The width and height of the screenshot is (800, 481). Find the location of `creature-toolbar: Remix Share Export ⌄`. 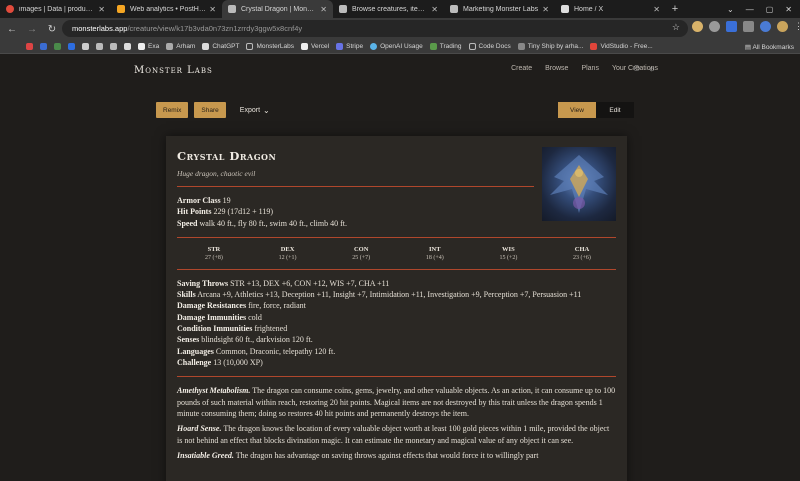

creature-toolbar: Remix Share Export ⌄ is located at coordinates (213, 110).